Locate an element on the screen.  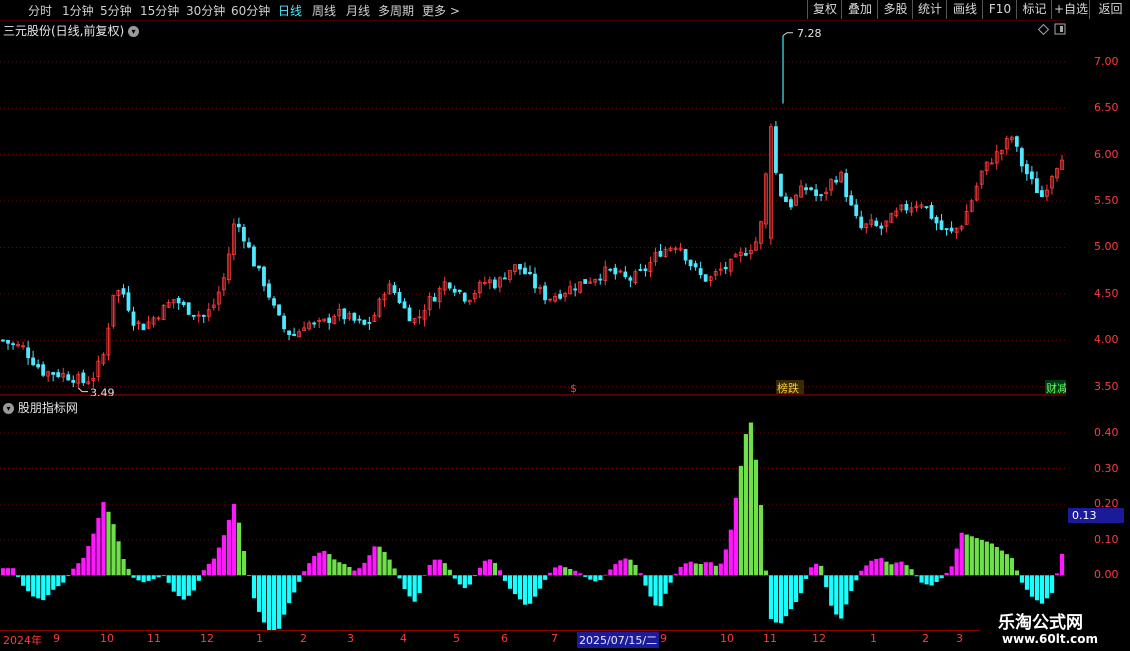
flag-cai: 财减 is located at coordinates (1056, 388).